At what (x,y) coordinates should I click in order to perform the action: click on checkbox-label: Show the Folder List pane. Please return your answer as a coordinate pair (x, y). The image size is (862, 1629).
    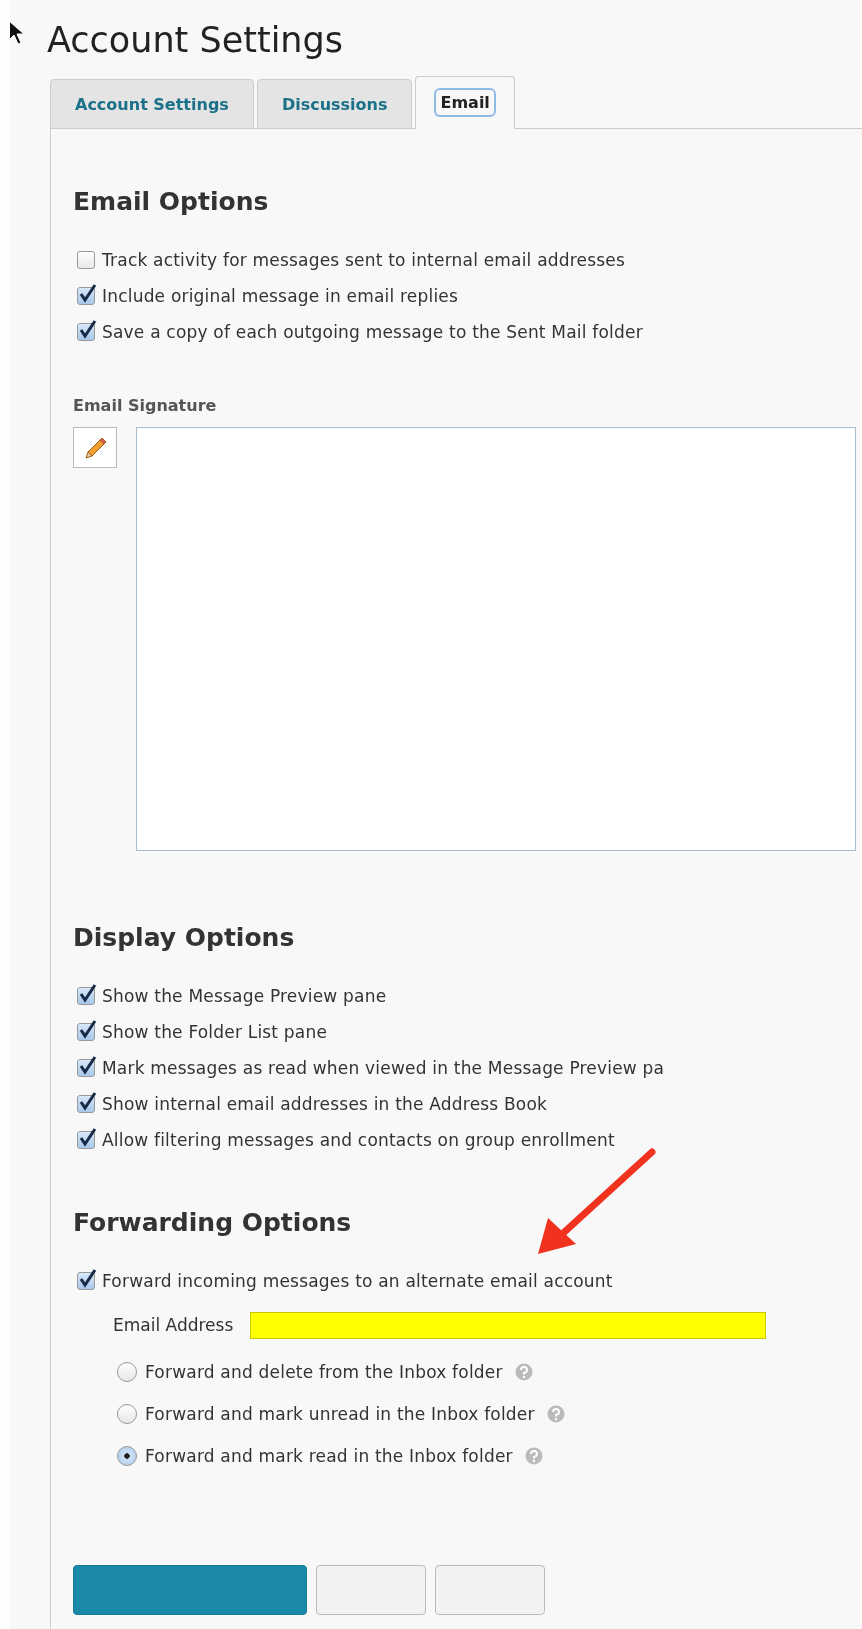
    Looking at the image, I should click on (215, 1032).